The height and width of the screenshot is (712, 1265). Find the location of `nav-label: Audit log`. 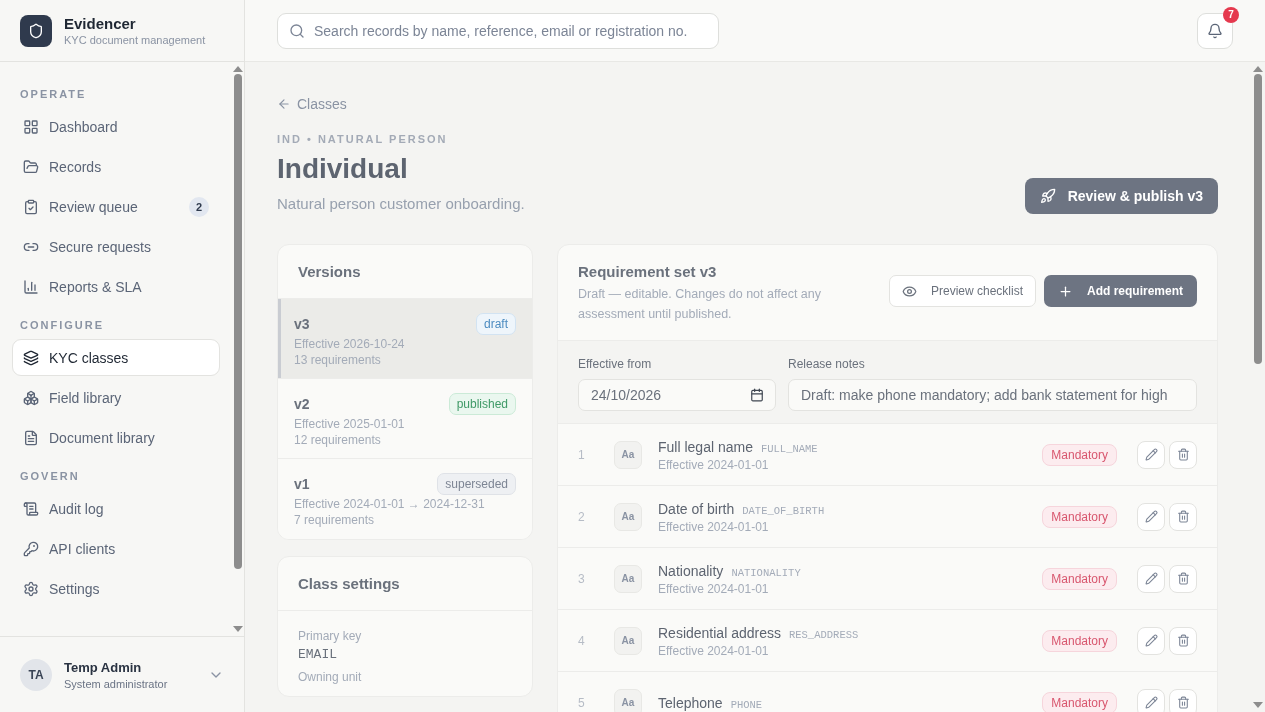

nav-label: Audit log is located at coordinates (77, 508).